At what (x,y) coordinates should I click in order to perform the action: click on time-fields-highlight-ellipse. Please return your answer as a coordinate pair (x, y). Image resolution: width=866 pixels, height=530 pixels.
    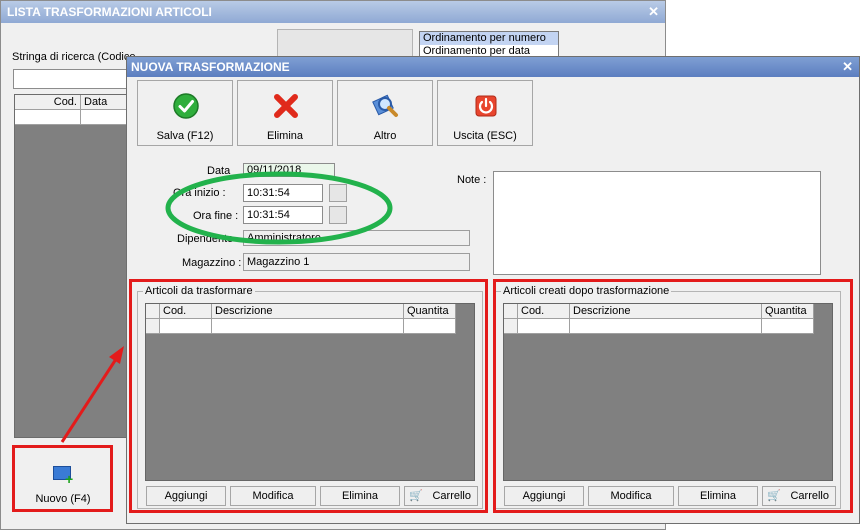
    Looking at the image, I should click on (279, 208).